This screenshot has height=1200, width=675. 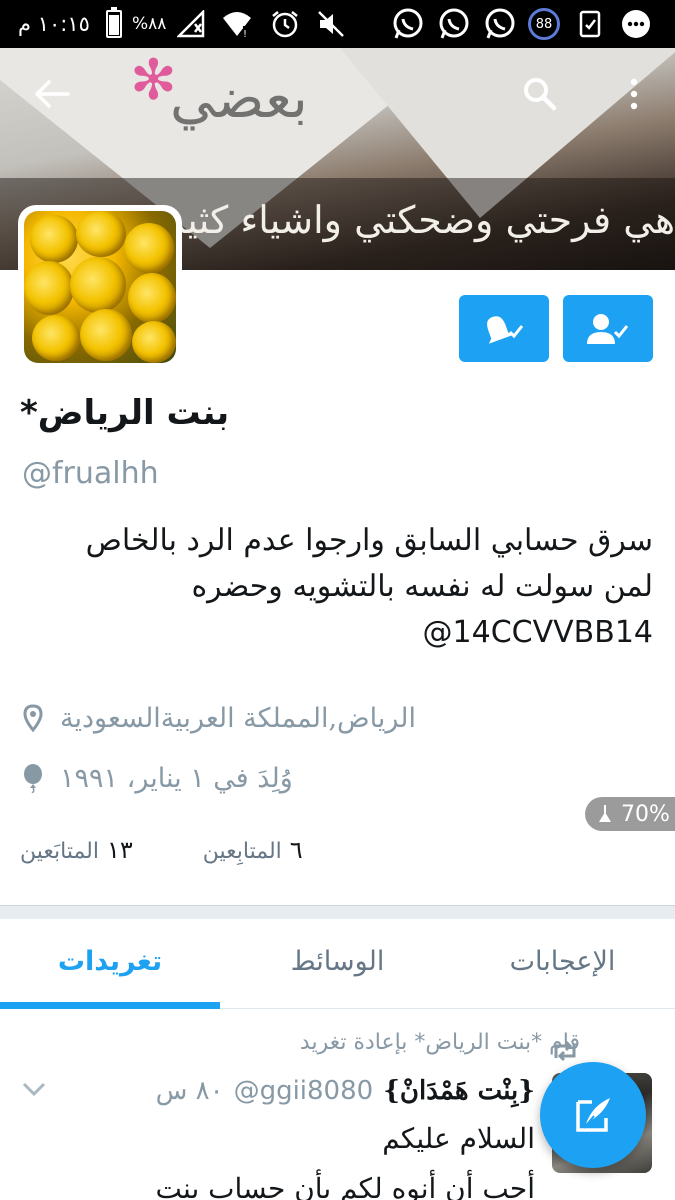 I want to click on alarm-icon, so click(x=285, y=24).